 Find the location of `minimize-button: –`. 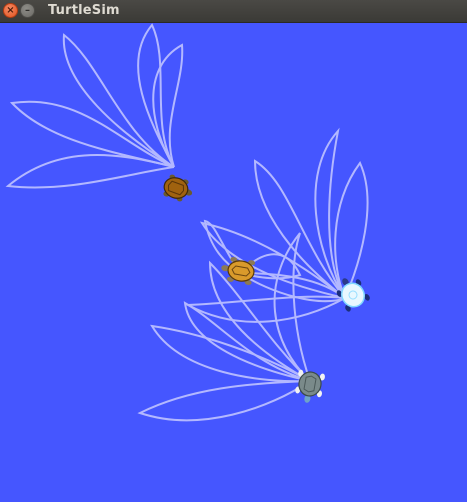

minimize-button: – is located at coordinates (27, 10).